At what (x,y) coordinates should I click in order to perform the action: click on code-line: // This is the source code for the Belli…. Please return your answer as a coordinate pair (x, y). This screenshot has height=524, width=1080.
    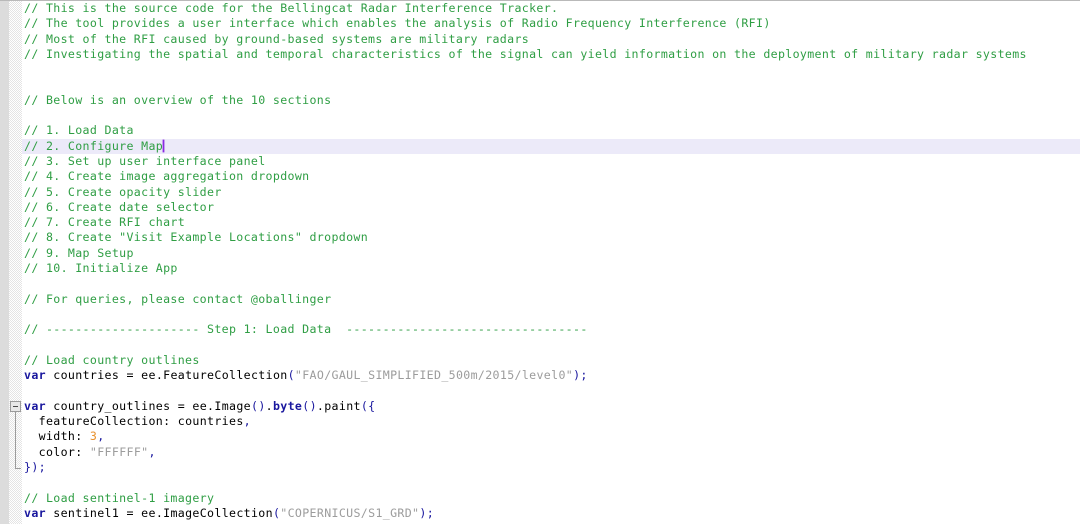
    Looking at the image, I should click on (540, 8).